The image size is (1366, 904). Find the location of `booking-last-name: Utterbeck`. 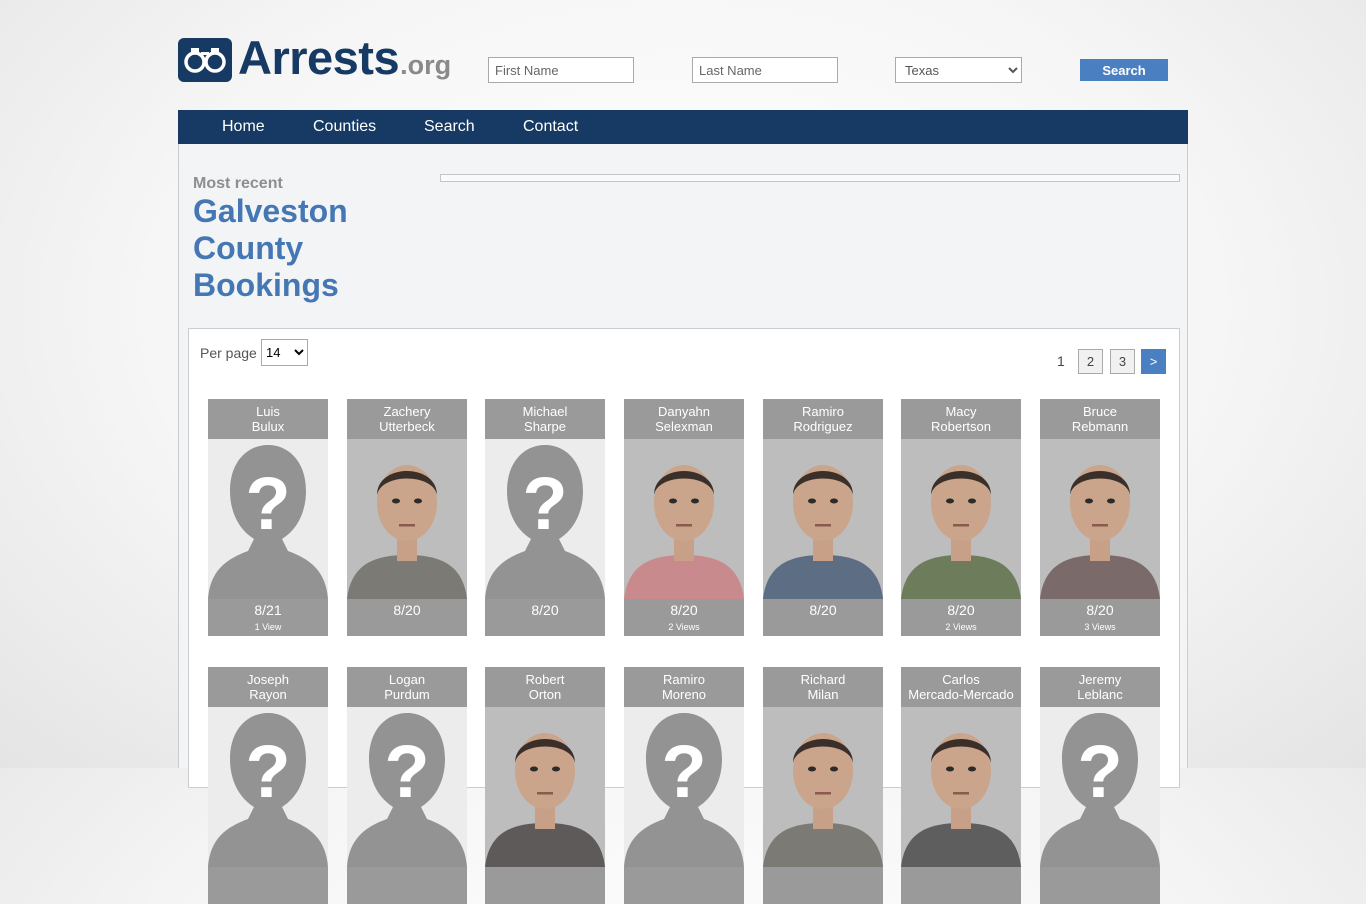

booking-last-name: Utterbeck is located at coordinates (407, 426).